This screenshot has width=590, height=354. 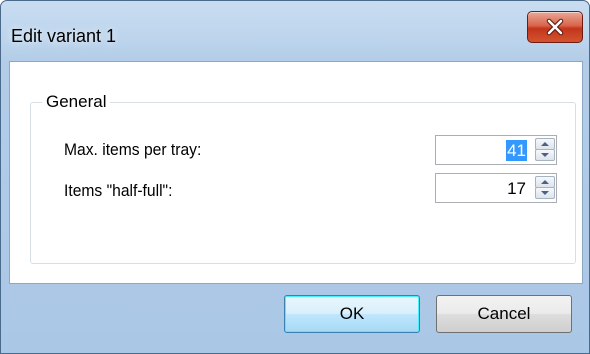 What do you see at coordinates (516, 188) in the screenshot?
I see `items-half-full-value: 17` at bounding box center [516, 188].